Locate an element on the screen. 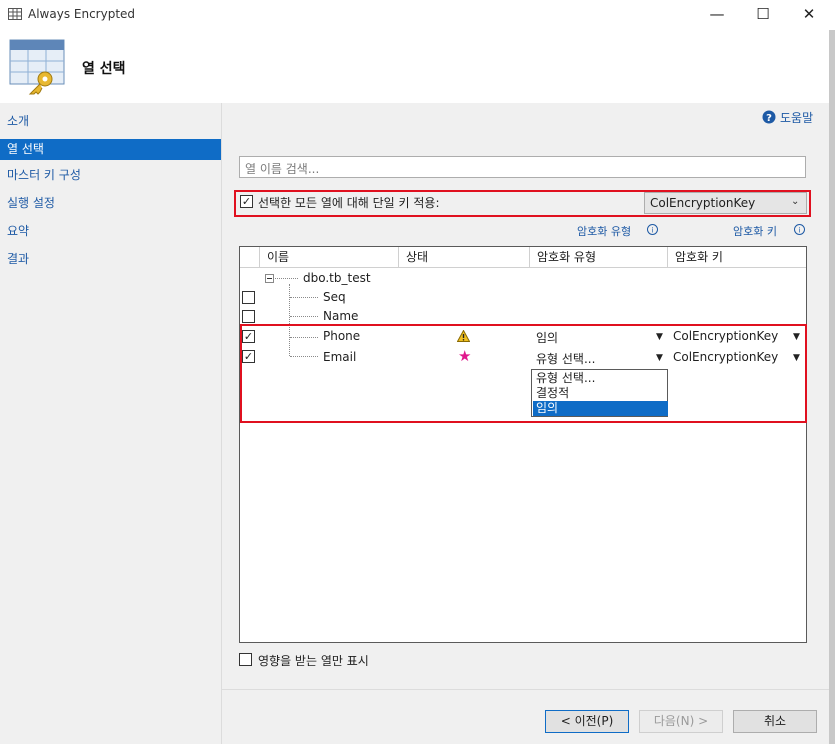  maximize-button: ☐ is located at coordinates (763, 15).